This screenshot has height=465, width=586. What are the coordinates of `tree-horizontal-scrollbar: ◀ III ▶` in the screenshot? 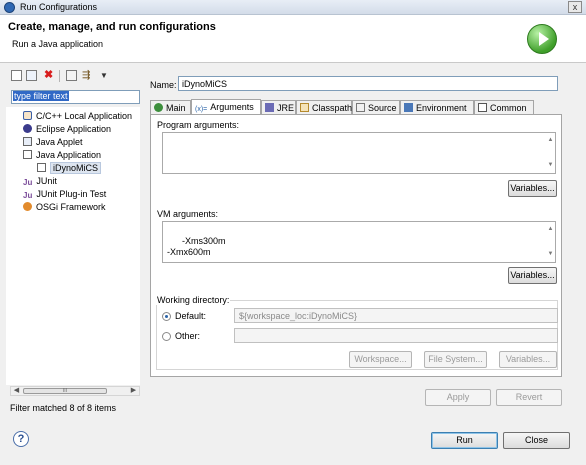 It's located at (75, 391).